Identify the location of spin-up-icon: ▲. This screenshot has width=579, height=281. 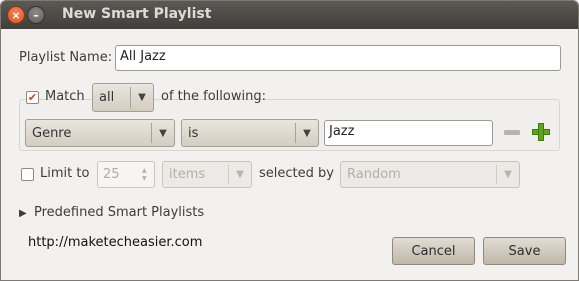
(148, 171).